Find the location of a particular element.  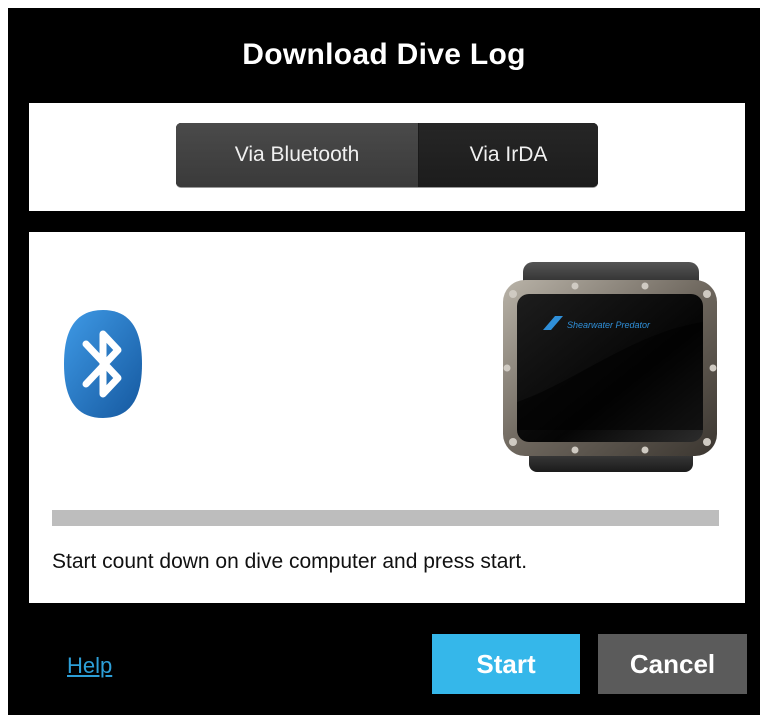

connection-segmented-control: Via Bluetooth Via IrDA is located at coordinates (387, 155).